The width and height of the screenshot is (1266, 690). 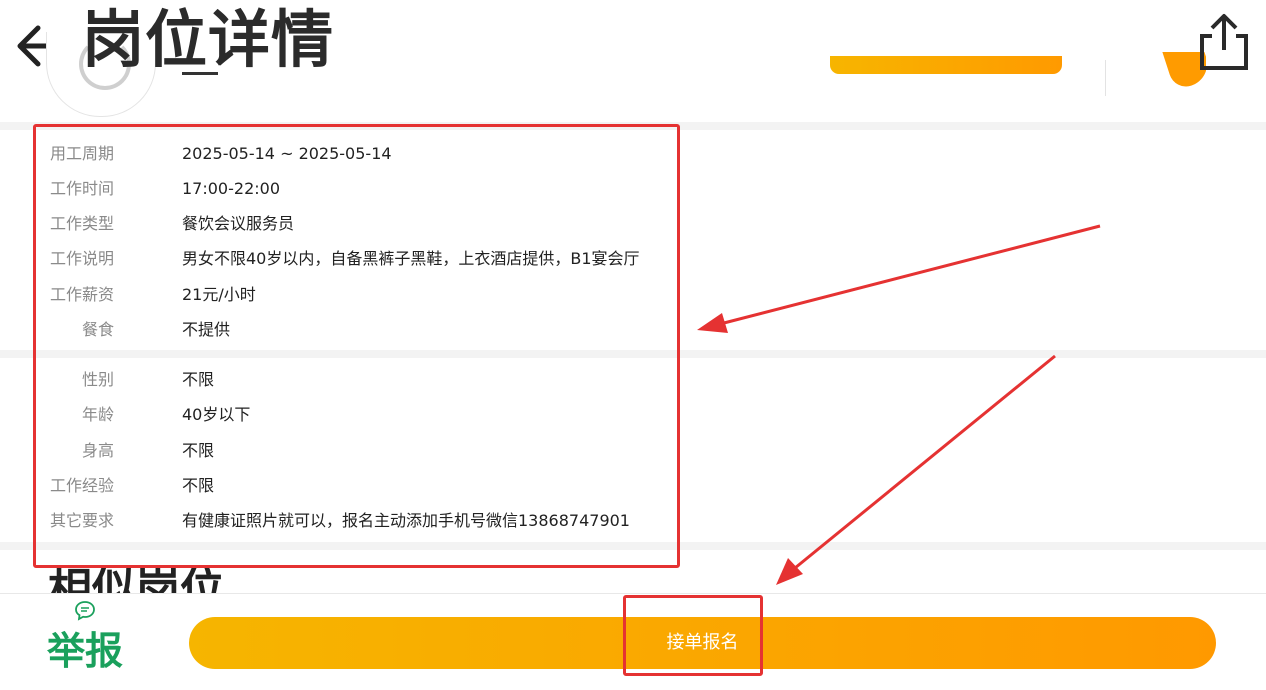 What do you see at coordinates (208, 39) in the screenshot?
I see `page-title: 岗位详情` at bounding box center [208, 39].